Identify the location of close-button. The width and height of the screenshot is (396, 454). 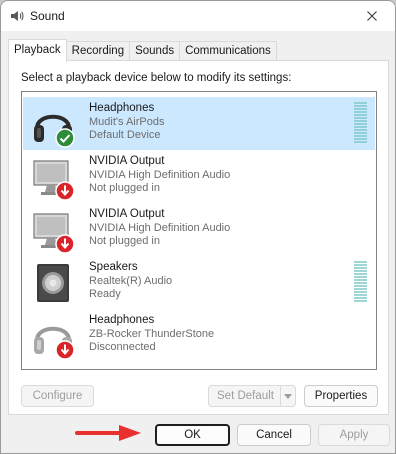
(372, 16).